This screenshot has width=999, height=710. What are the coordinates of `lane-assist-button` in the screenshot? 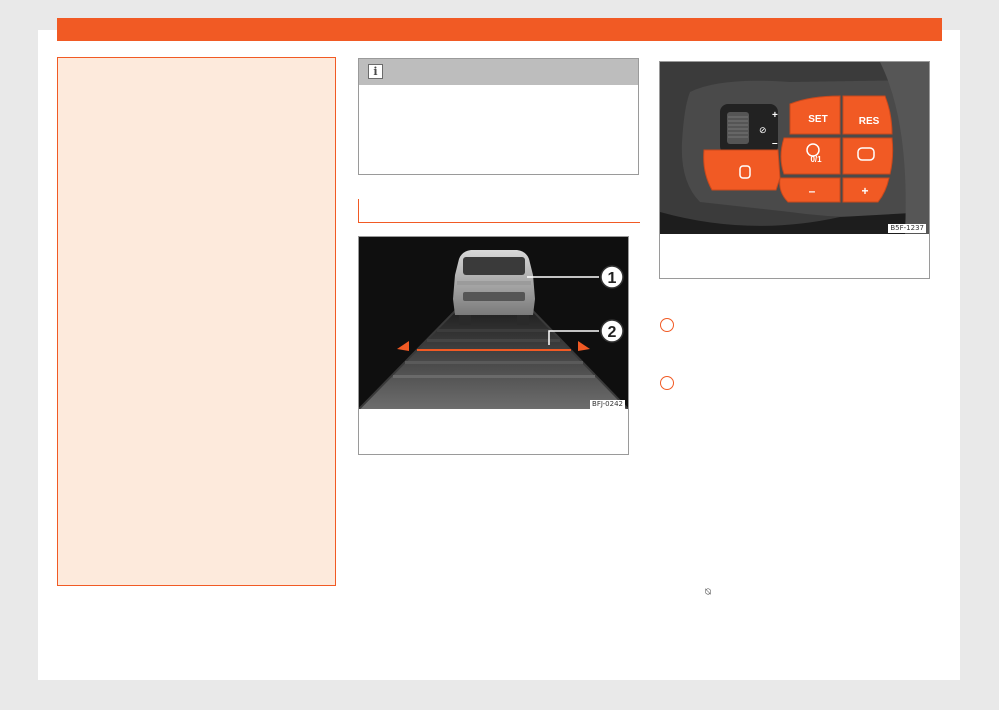 It's located at (742, 170).